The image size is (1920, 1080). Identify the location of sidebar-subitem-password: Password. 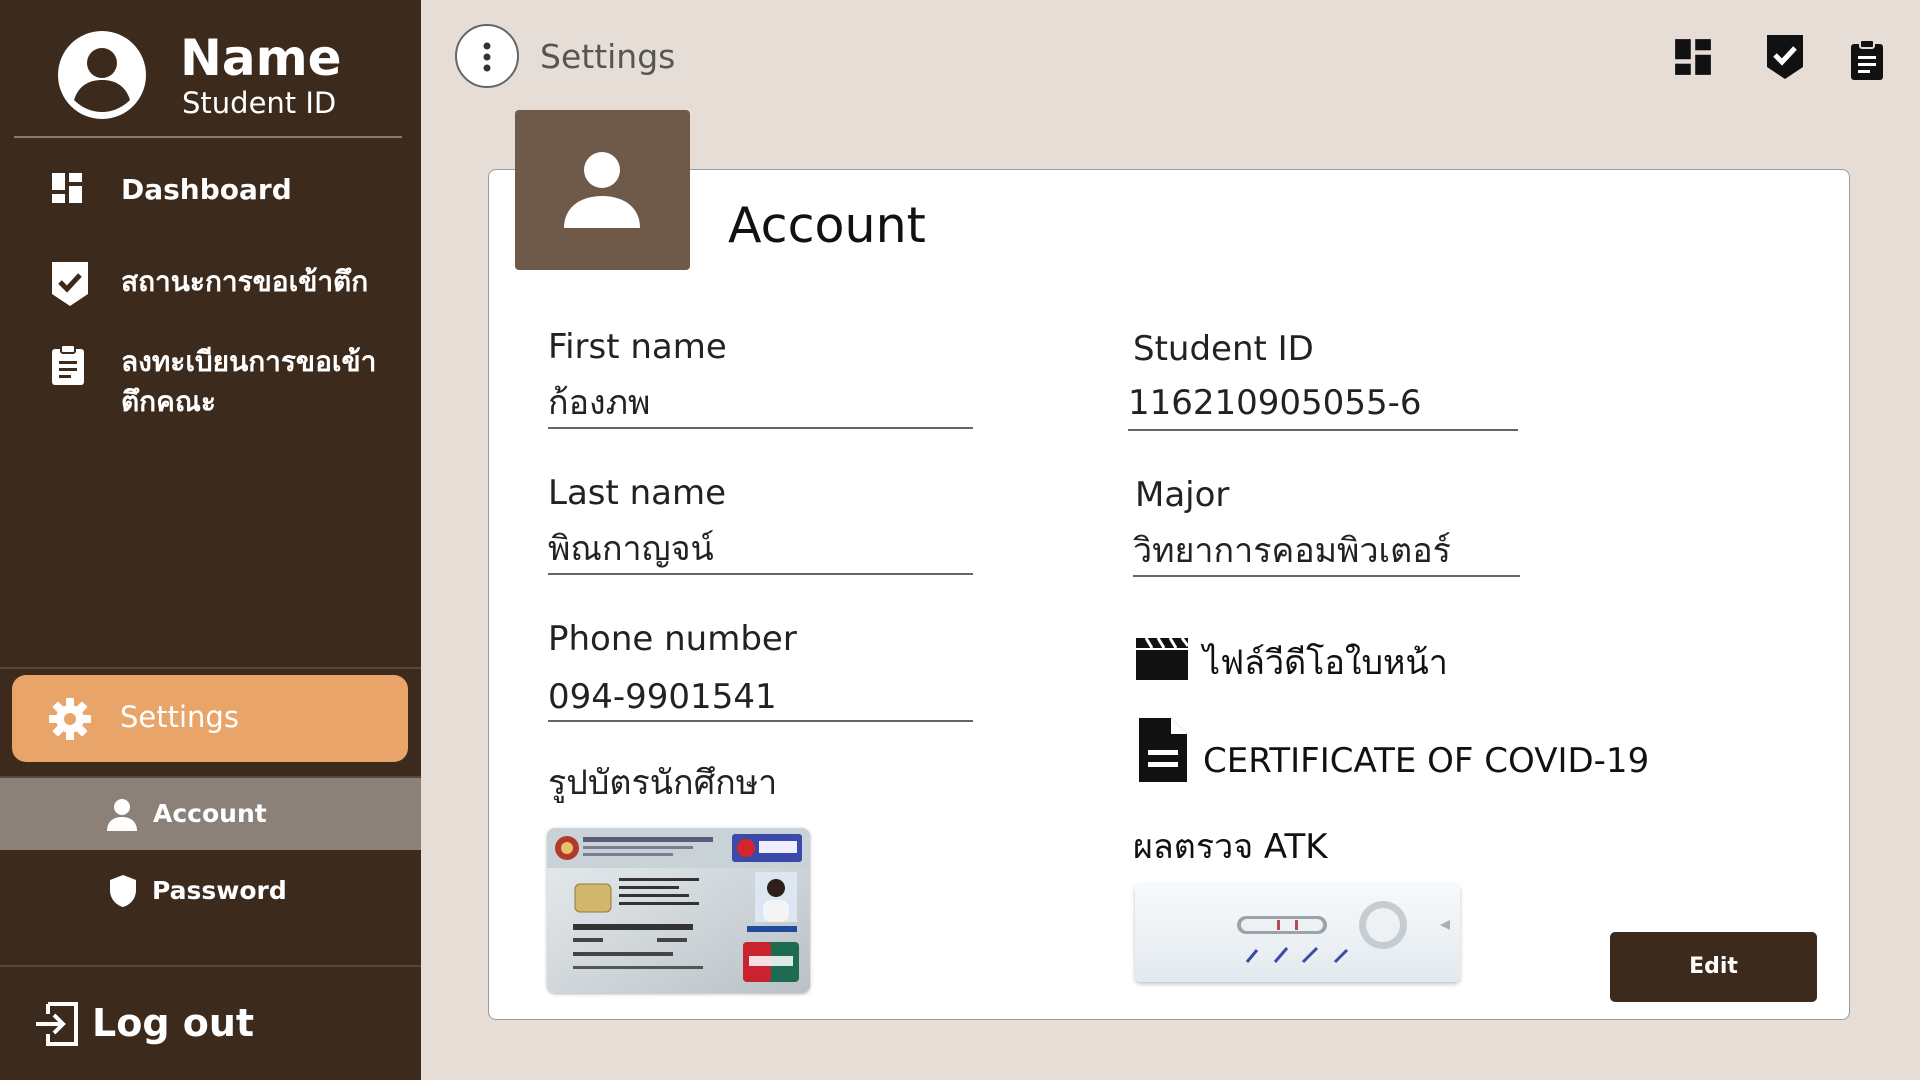
(210, 892).